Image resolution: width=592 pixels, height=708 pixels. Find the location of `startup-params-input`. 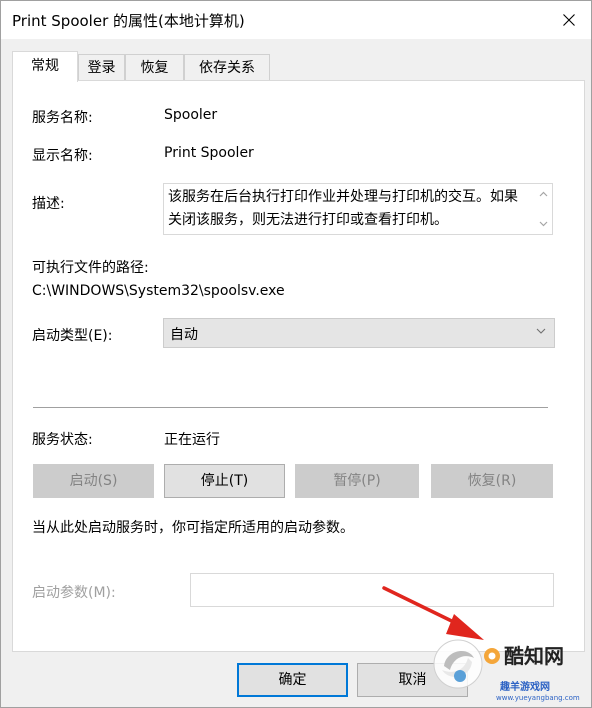

startup-params-input is located at coordinates (372, 590).